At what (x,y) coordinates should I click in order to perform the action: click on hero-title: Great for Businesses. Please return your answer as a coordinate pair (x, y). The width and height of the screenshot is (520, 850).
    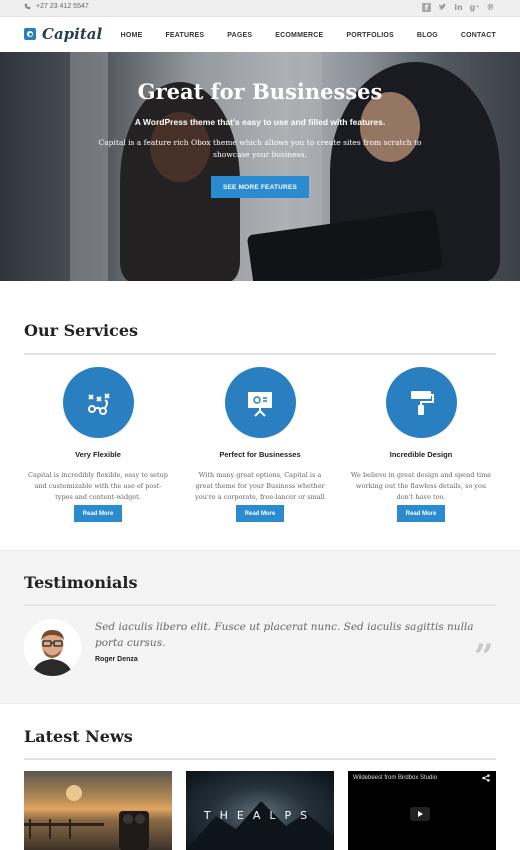
    Looking at the image, I should click on (260, 91).